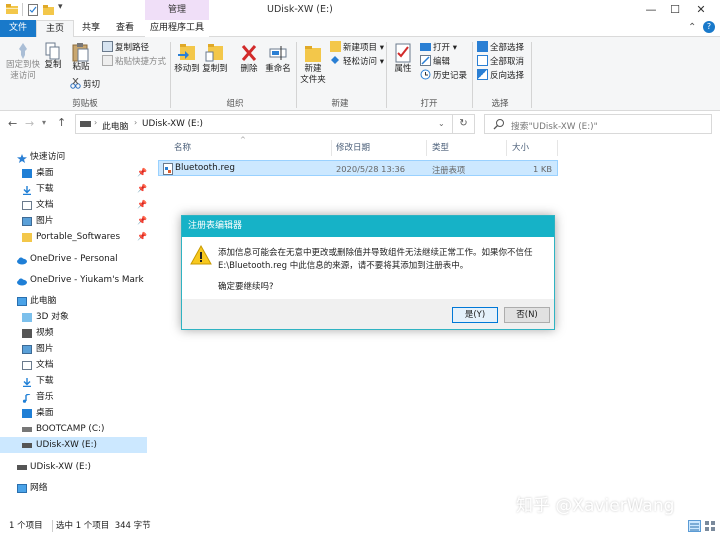  Describe the element at coordinates (73, 221) in the screenshot. I see `nav-quick-pictures: 图片 📌` at that location.